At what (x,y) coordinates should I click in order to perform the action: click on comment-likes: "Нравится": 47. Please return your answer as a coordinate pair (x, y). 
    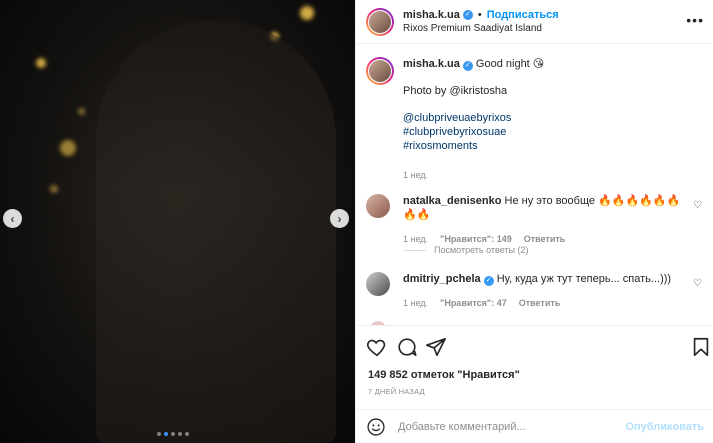
    Looking at the image, I should click on (473, 303).